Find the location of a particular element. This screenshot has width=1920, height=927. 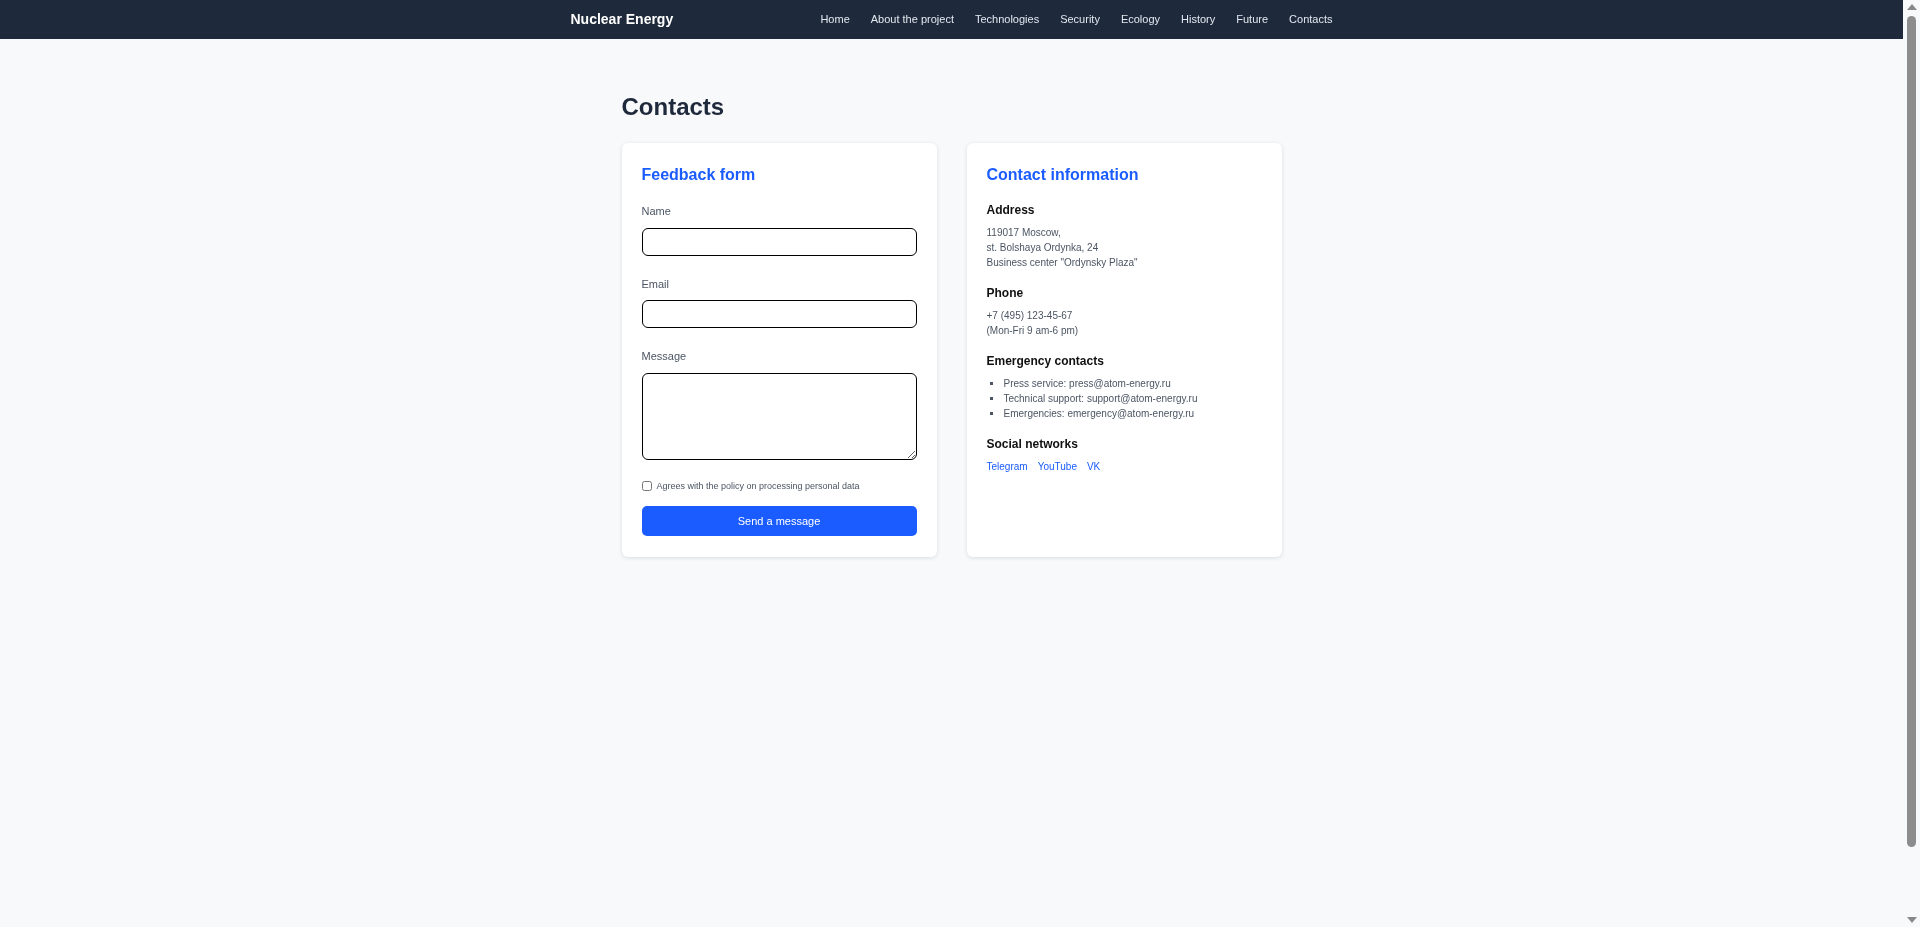

nav-link: Technologies is located at coordinates (1007, 19).